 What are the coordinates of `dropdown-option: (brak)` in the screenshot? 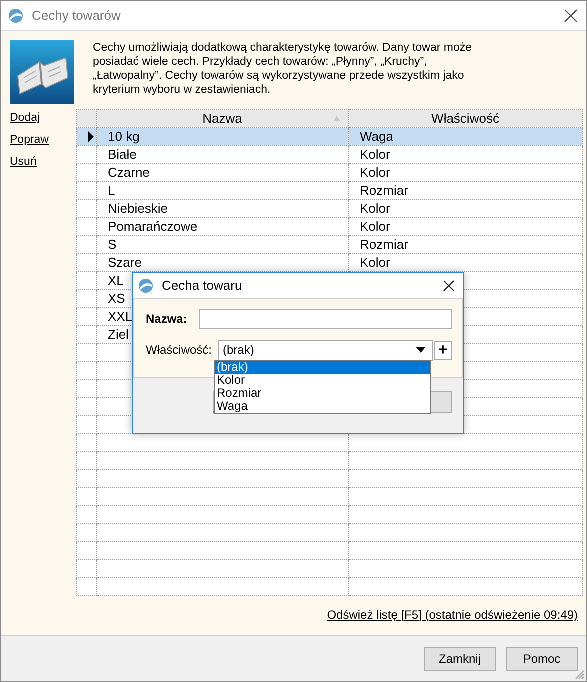 It's located at (322, 367).